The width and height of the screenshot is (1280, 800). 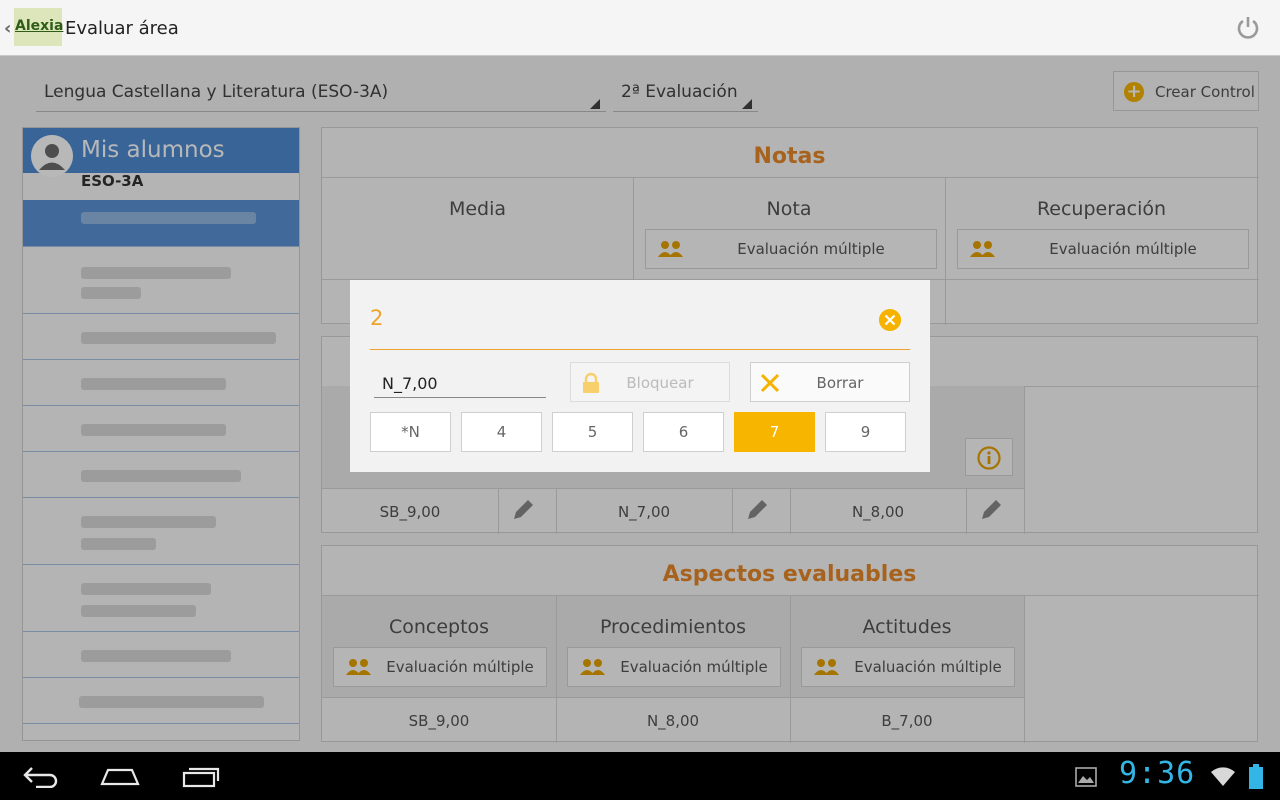 I want to click on grade-input, so click(x=460, y=384).